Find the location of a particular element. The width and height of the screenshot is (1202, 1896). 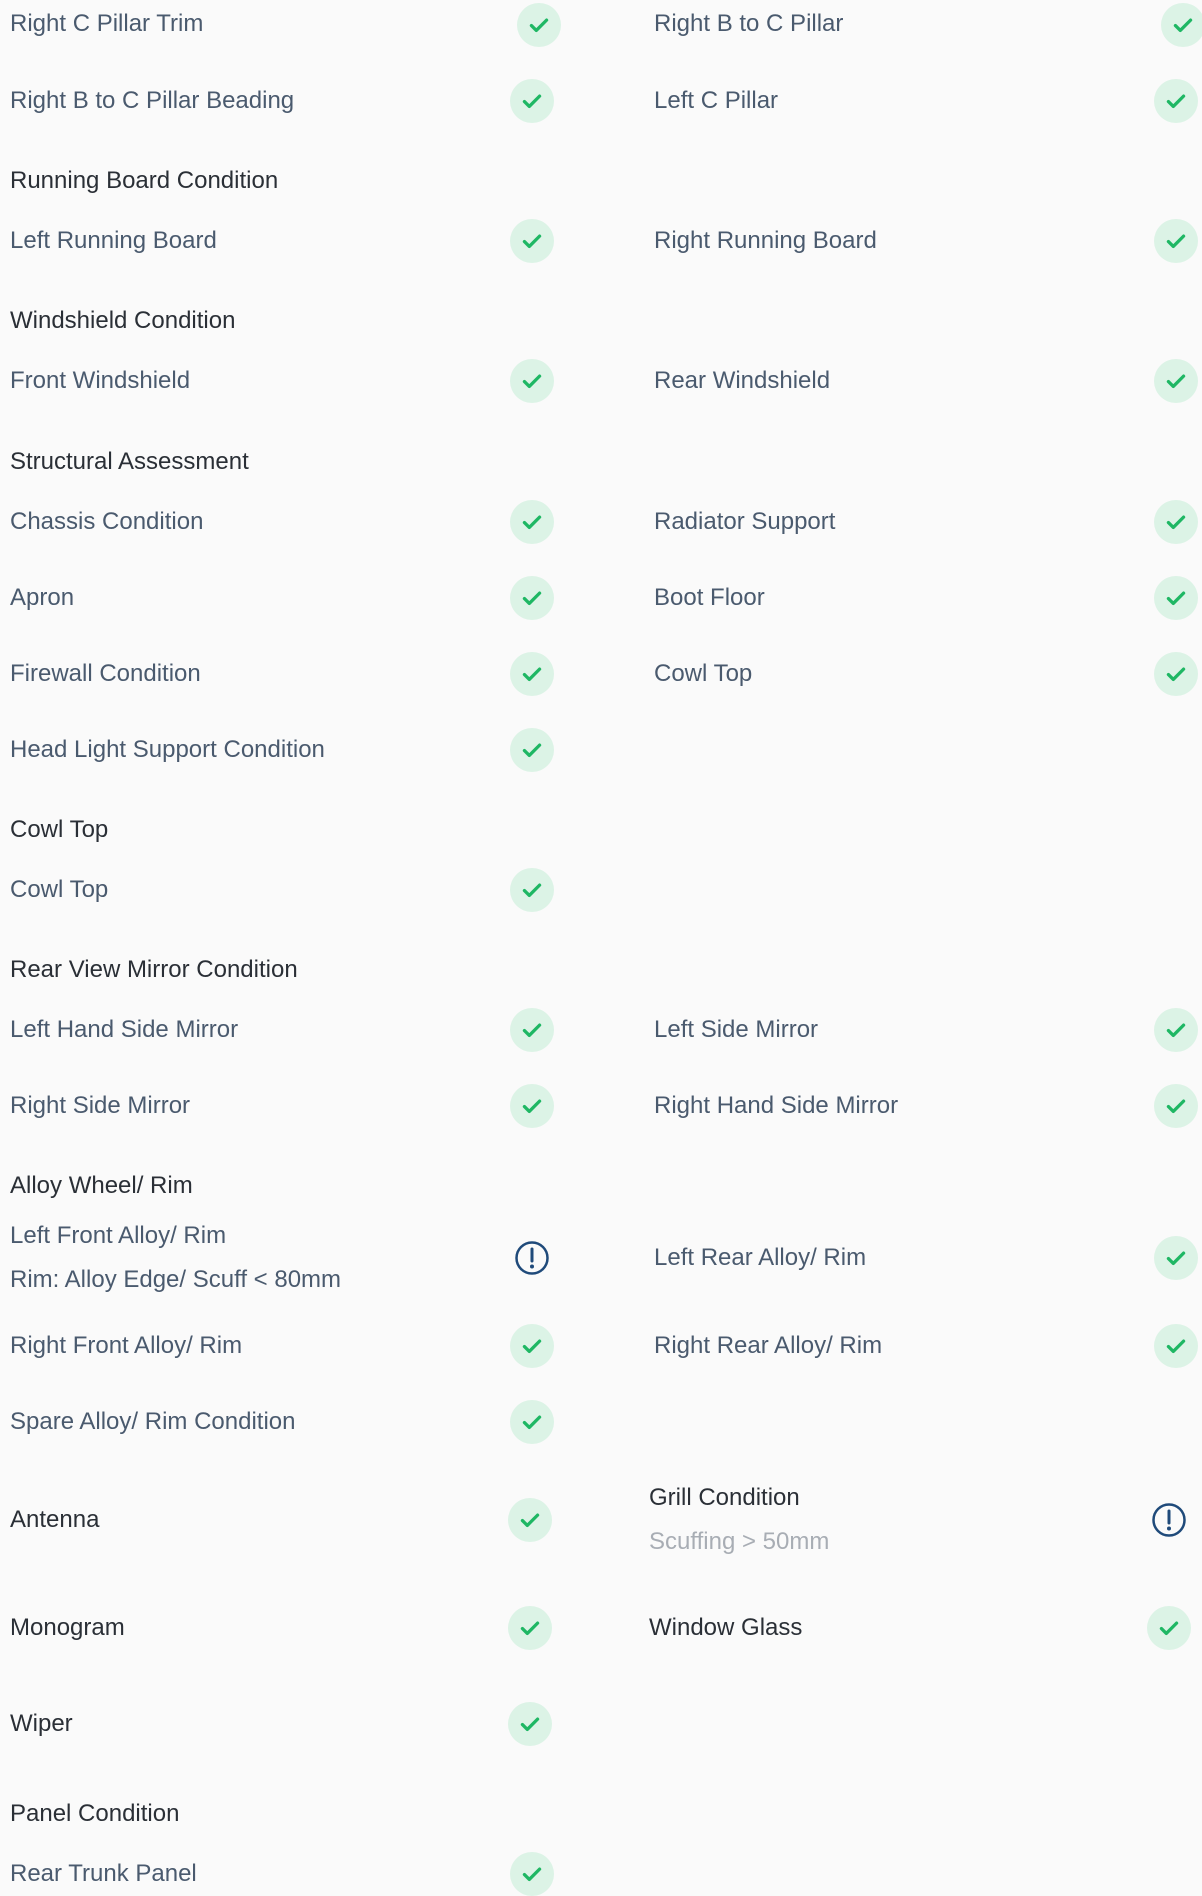

item-label-right-c-pillar-trim: Right C Pillar Trim is located at coordinates (107, 23).